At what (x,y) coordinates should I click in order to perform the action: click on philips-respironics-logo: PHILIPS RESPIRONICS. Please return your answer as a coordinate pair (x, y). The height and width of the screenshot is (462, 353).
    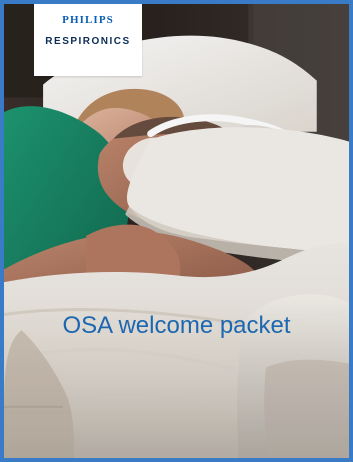
    Looking at the image, I should click on (88, 40).